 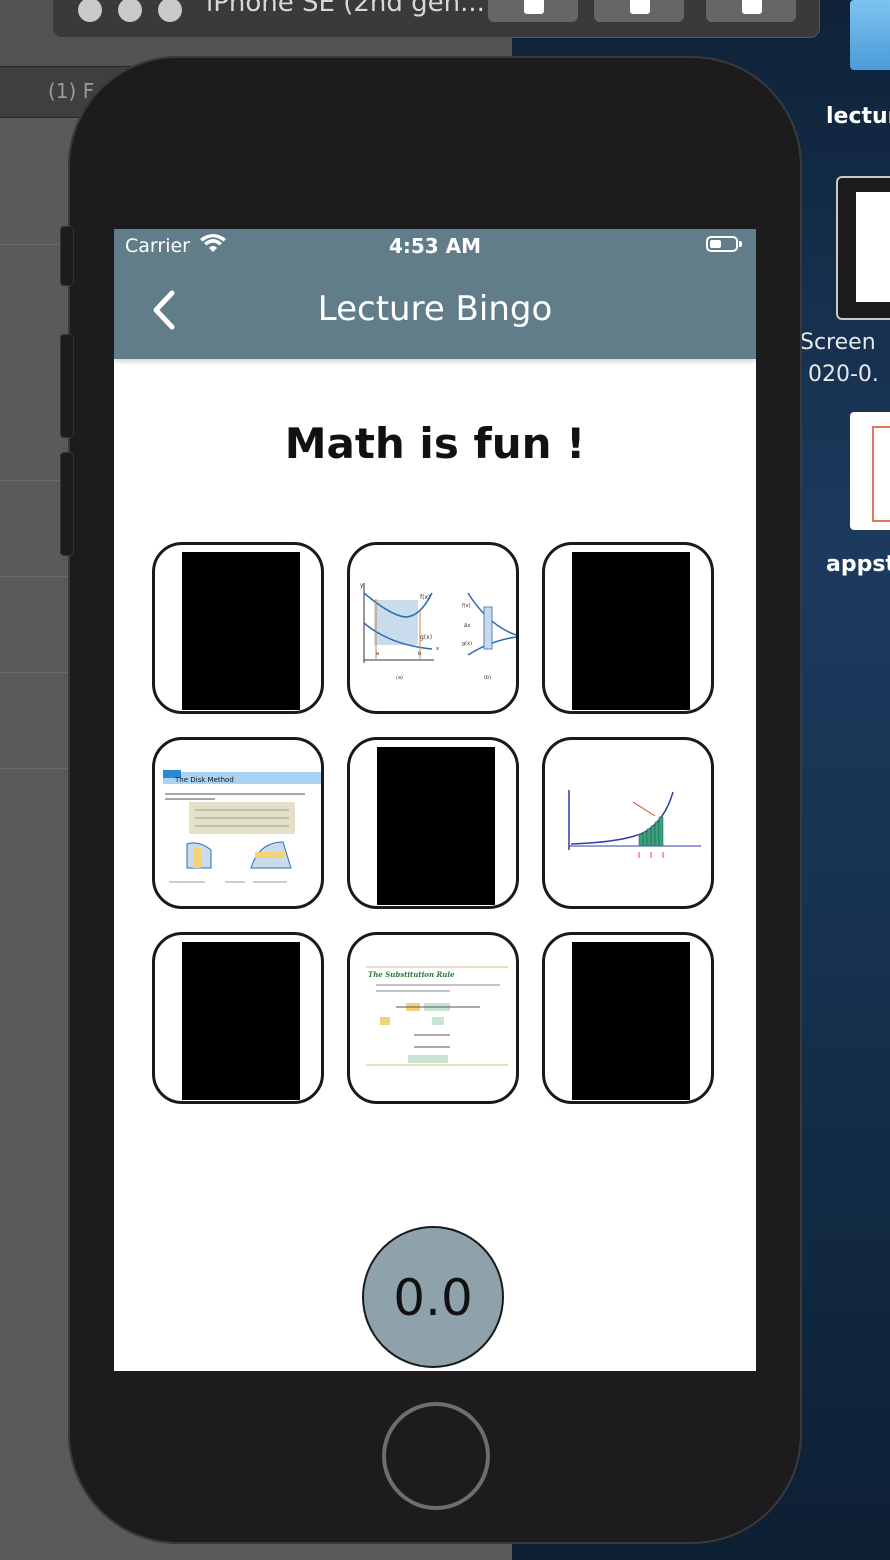 I want to click on figure-label: y, so click(x=362, y=585).